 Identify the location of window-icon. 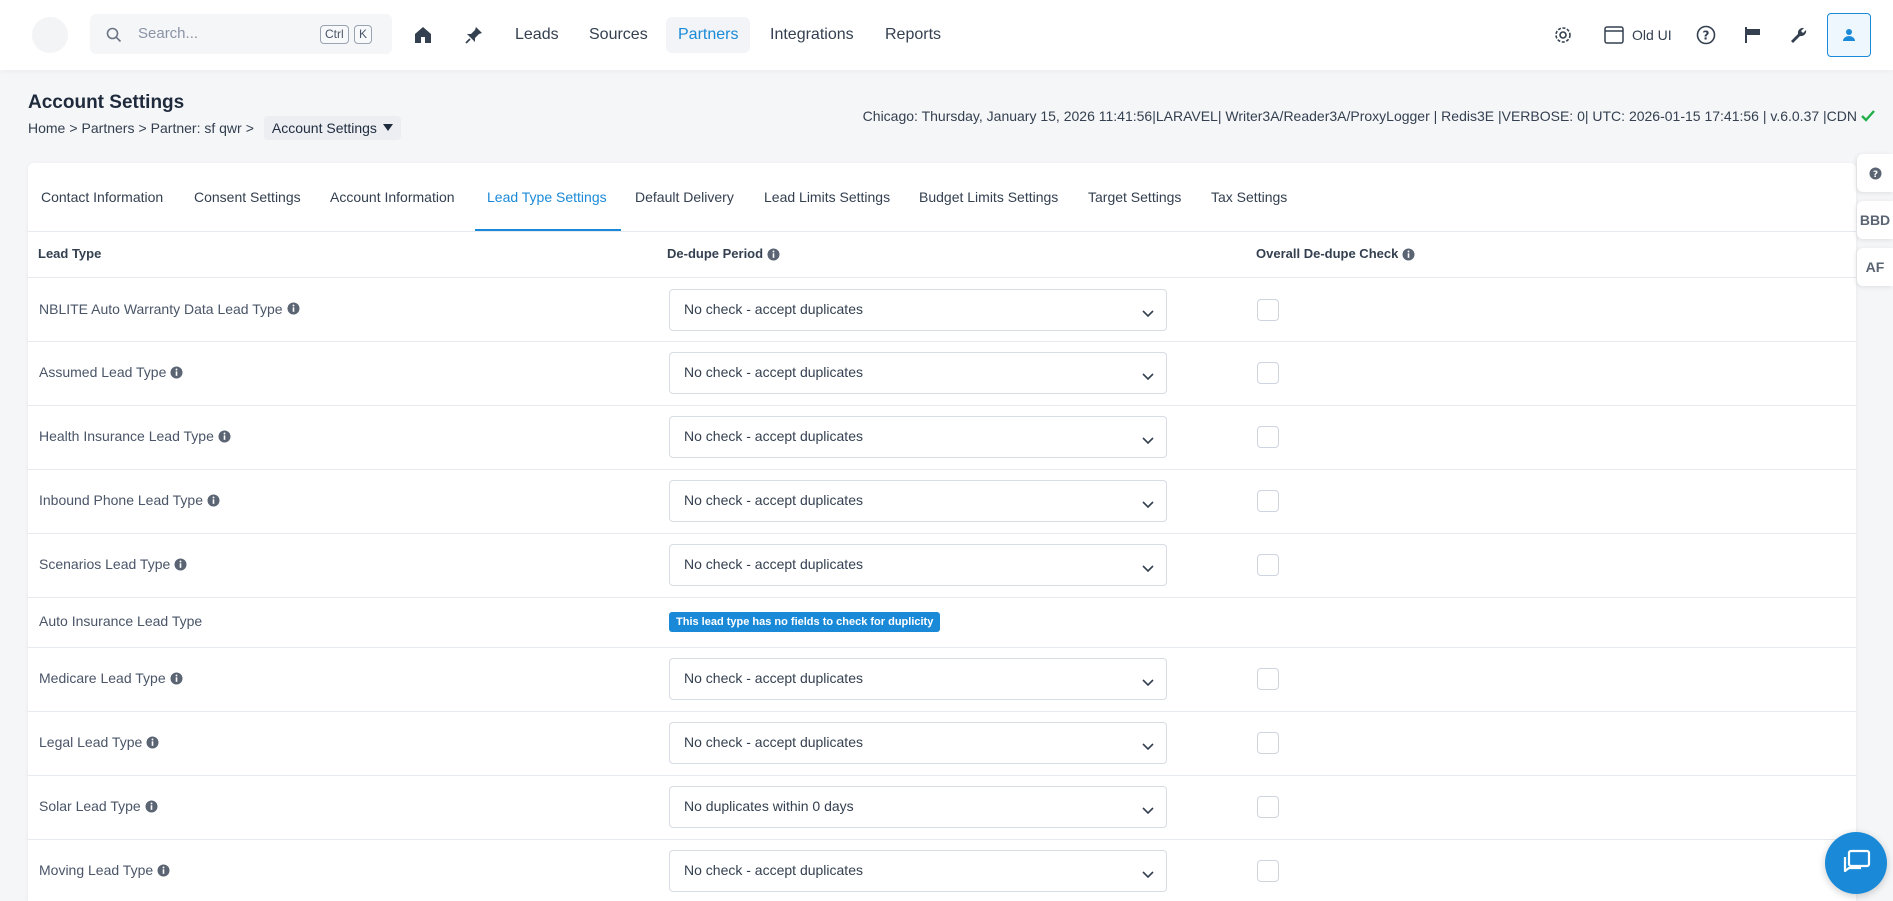
(1614, 35).